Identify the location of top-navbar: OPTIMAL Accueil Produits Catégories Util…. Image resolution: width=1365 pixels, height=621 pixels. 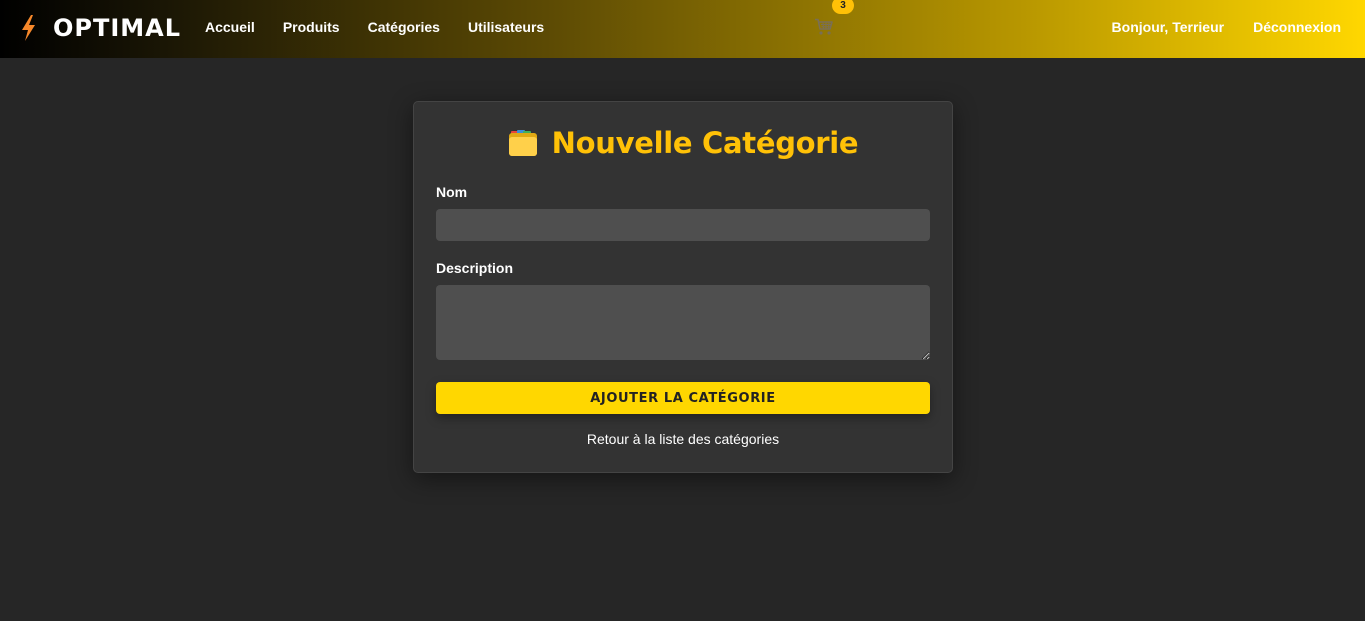
(682, 29).